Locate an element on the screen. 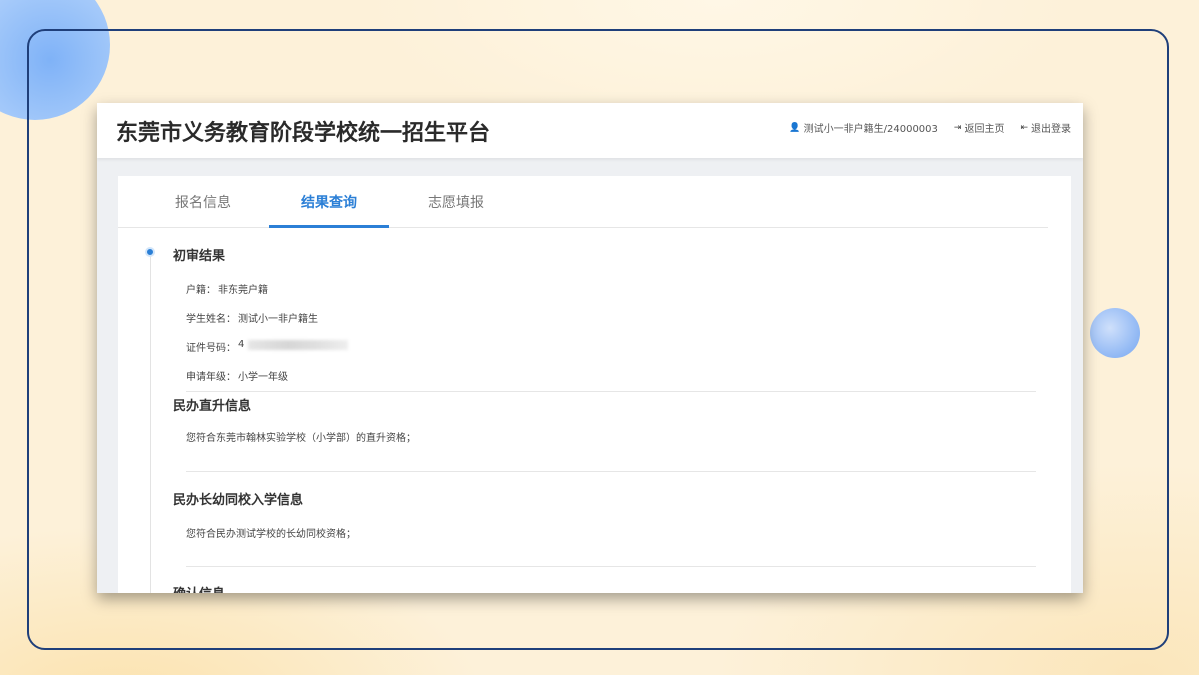 The width and height of the screenshot is (1199, 675). sign-out-icon: ⇤ is located at coordinates (1024, 127).